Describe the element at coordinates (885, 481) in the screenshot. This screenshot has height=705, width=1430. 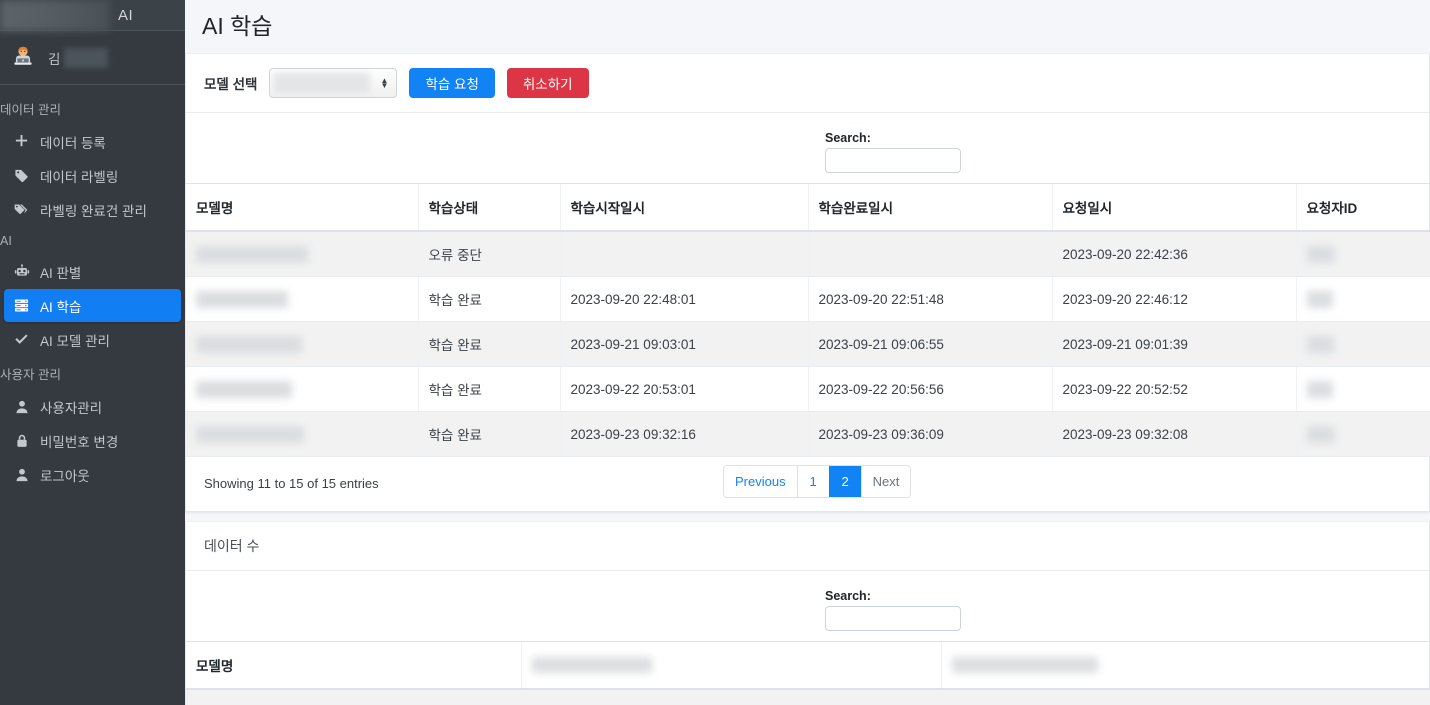
I see `page-next: Next` at that location.